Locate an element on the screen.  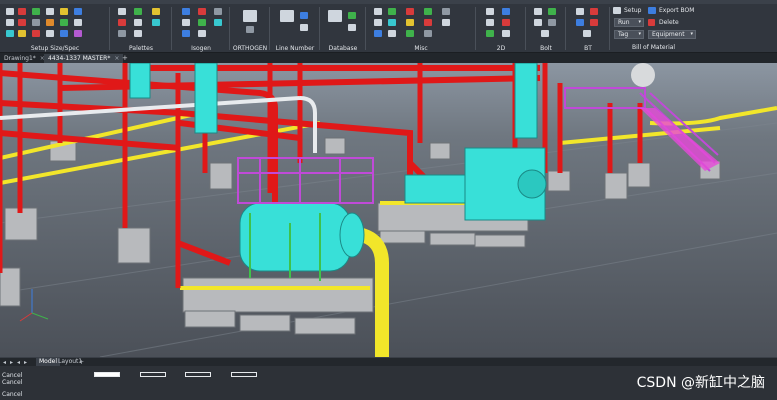
equipment-dropdown: Equipment ▾ is located at coordinates (672, 34).